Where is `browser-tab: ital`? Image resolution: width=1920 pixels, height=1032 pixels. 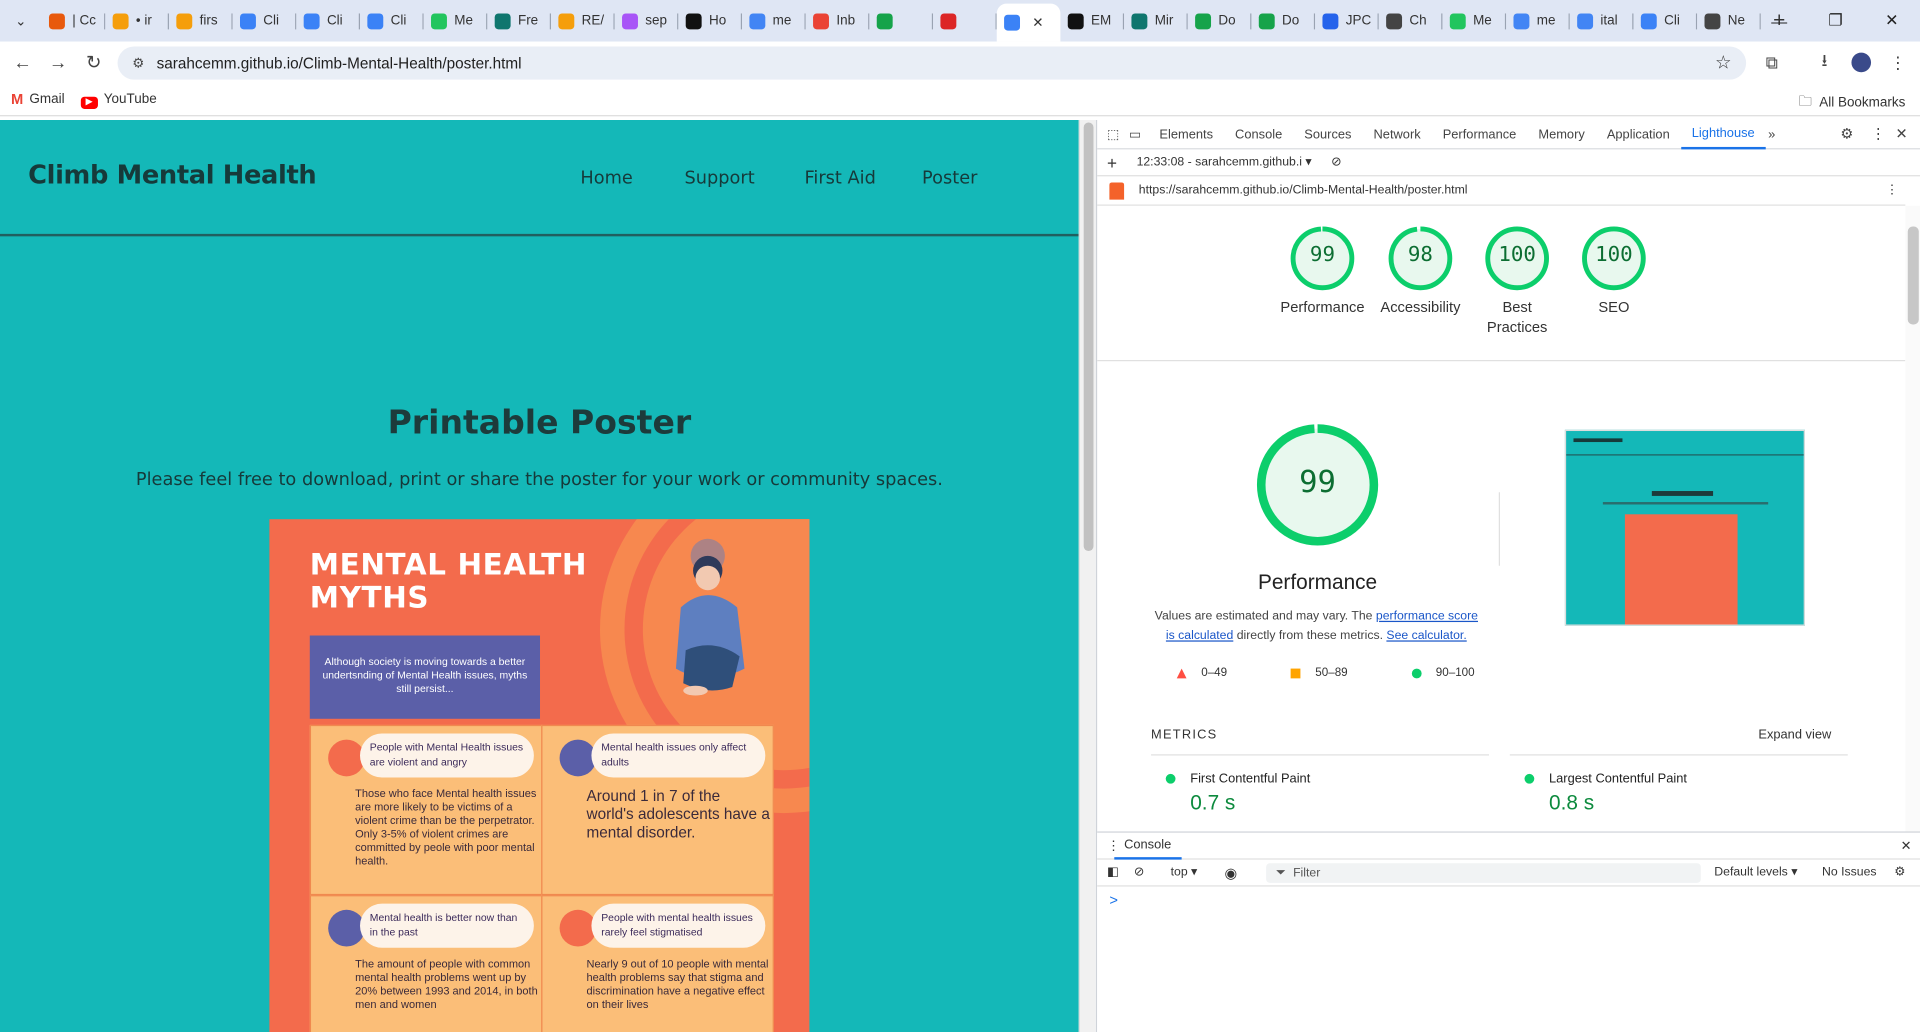 browser-tab: ital is located at coordinates (1602, 21).